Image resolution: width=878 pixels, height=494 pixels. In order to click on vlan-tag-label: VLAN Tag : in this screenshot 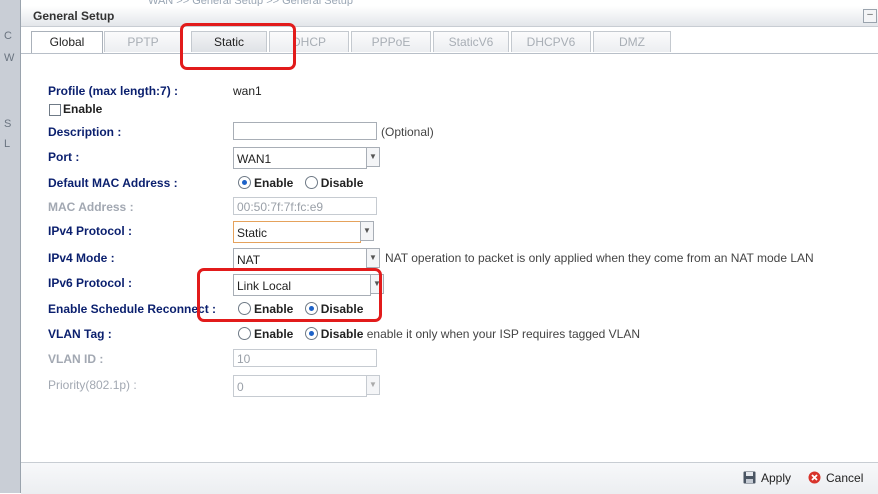, I will do `click(80, 334)`.